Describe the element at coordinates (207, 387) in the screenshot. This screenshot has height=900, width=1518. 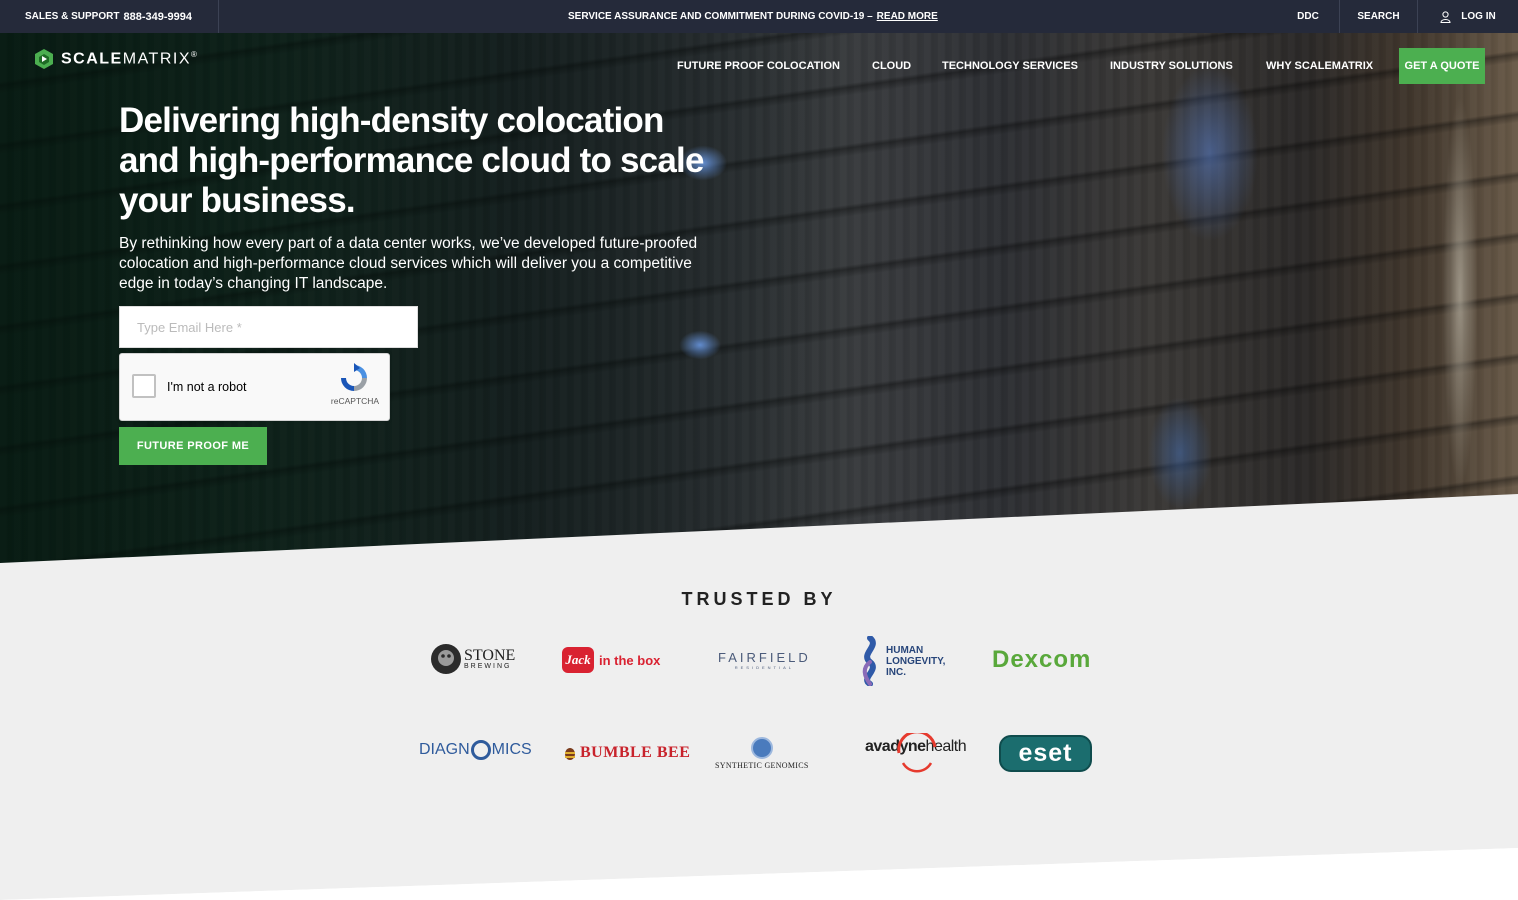
I see `recaptcha-label: I'm not a robot` at that location.